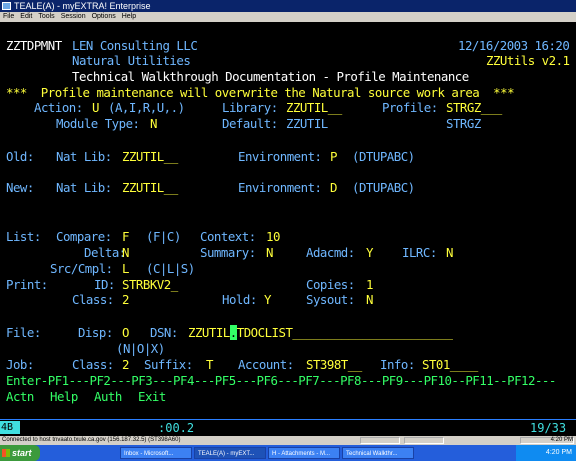  Describe the element at coordinates (514, 45) in the screenshot. I see `screen-datetime: 12/16/2003 16:20` at that location.